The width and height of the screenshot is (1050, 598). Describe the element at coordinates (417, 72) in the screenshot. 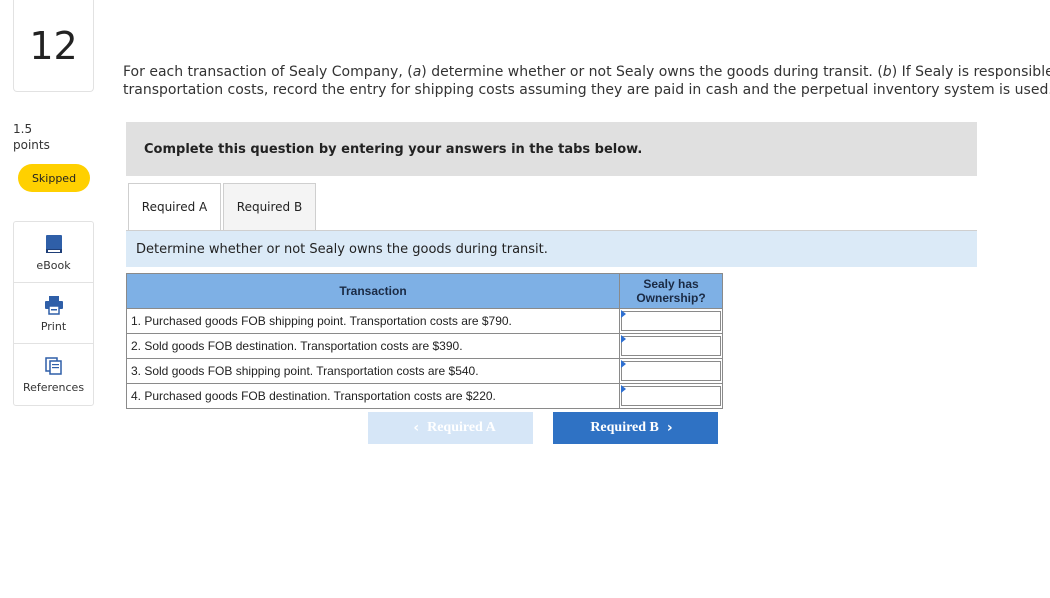

I see `part-a-marker: a` at that location.